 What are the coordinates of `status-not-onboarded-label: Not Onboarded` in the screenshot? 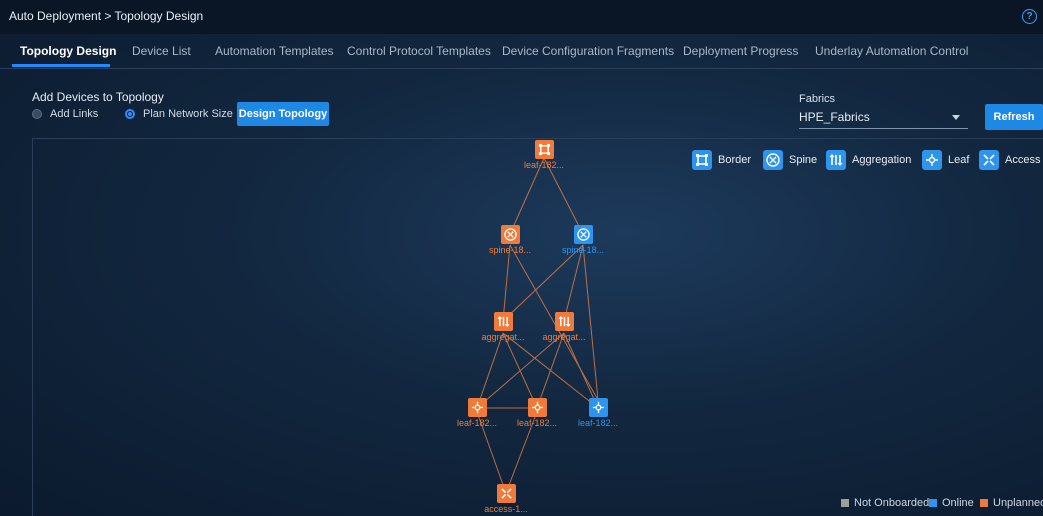 It's located at (892, 503).